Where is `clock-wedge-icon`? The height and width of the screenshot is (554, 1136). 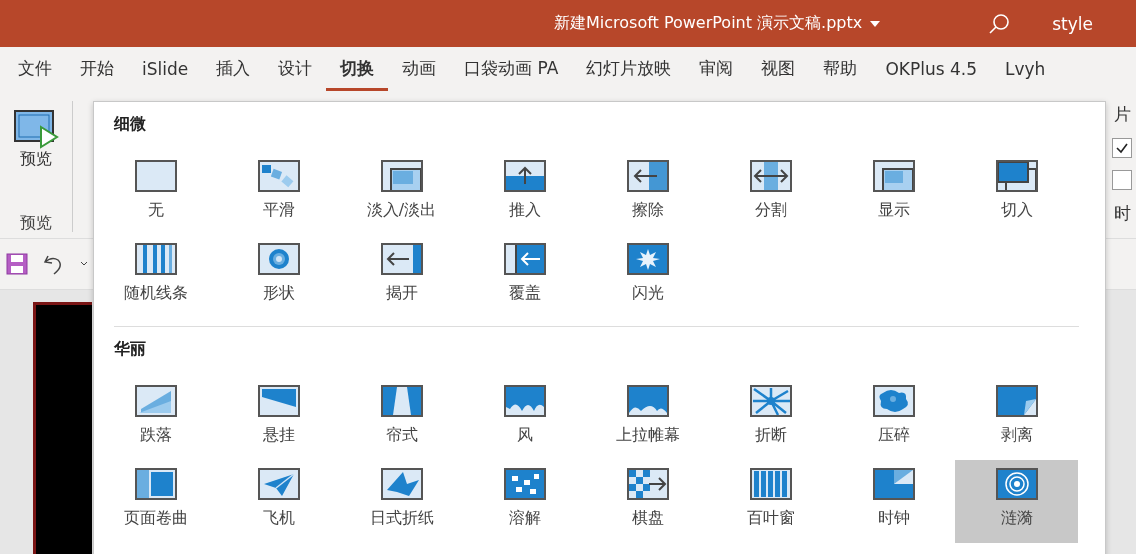
clock-wedge-icon is located at coordinates (893, 484).